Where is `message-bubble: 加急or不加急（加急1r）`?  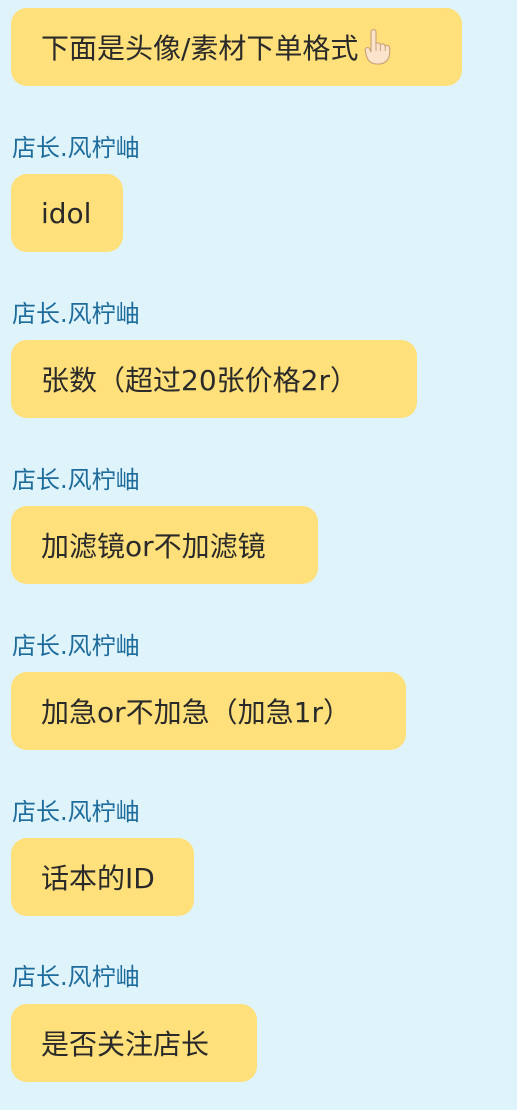
message-bubble: 加急or不加急（加急1r） is located at coordinates (208, 711).